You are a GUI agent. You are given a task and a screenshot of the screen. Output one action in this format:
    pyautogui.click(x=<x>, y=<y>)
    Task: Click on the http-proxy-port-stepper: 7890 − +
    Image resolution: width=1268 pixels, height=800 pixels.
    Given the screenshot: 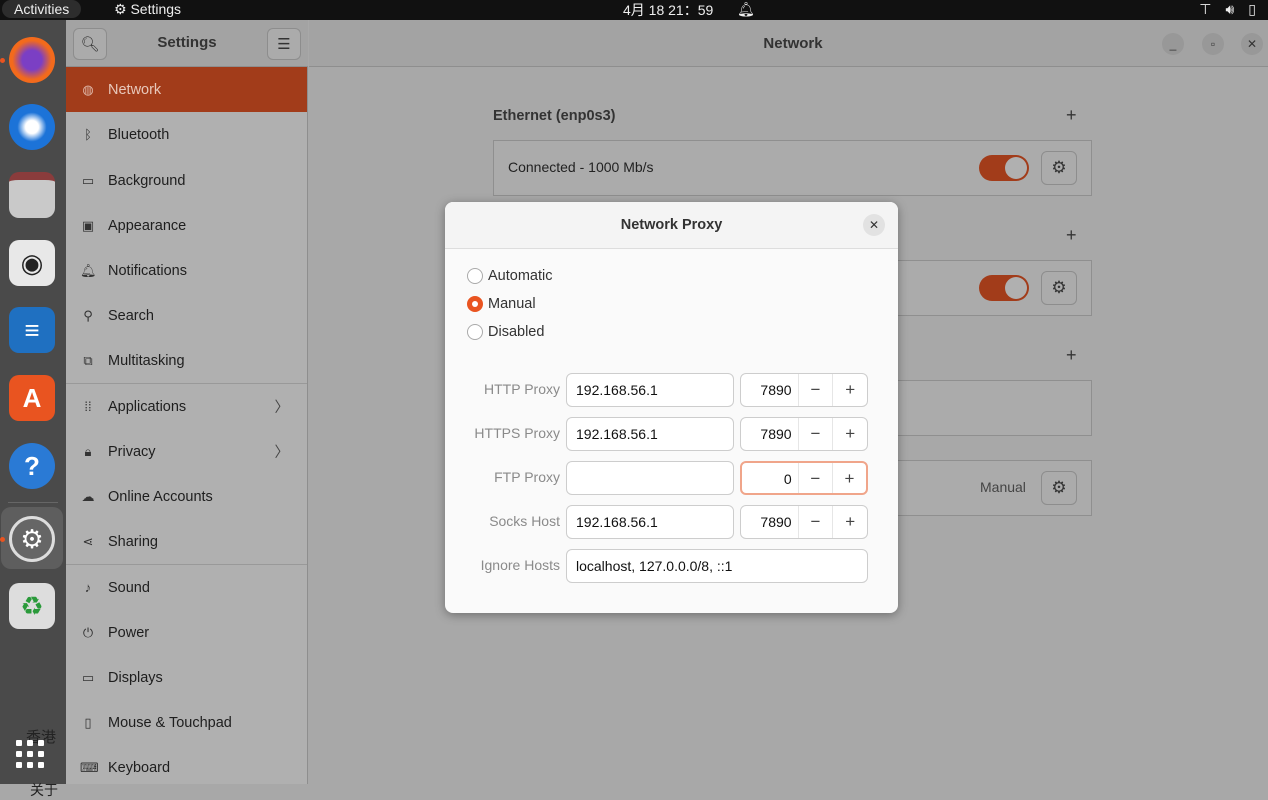 What is the action you would take?
    pyautogui.click(x=804, y=390)
    